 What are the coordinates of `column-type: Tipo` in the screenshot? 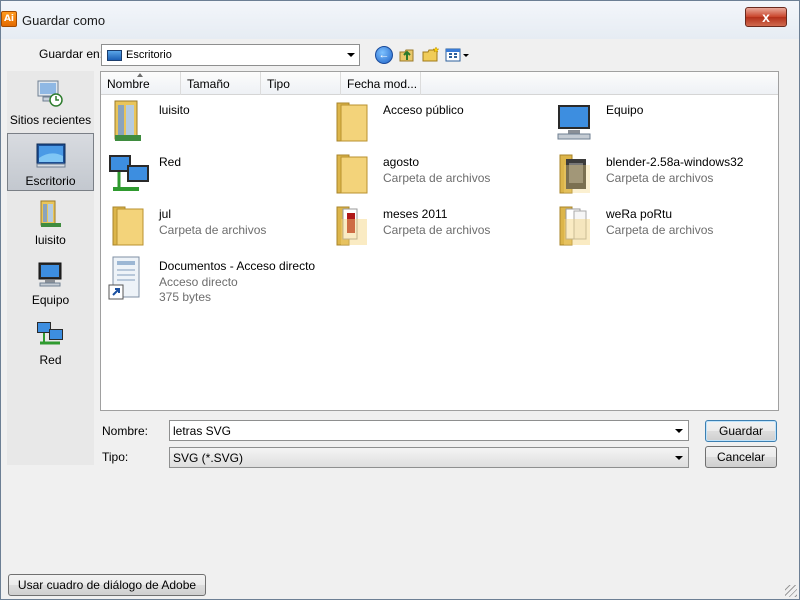 It's located at (301, 83).